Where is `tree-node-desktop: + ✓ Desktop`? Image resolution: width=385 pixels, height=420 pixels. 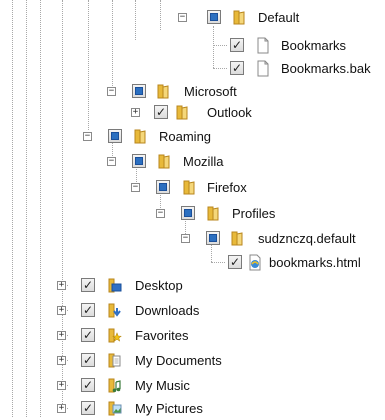
tree-node-desktop: + ✓ Desktop is located at coordinates (132, 287).